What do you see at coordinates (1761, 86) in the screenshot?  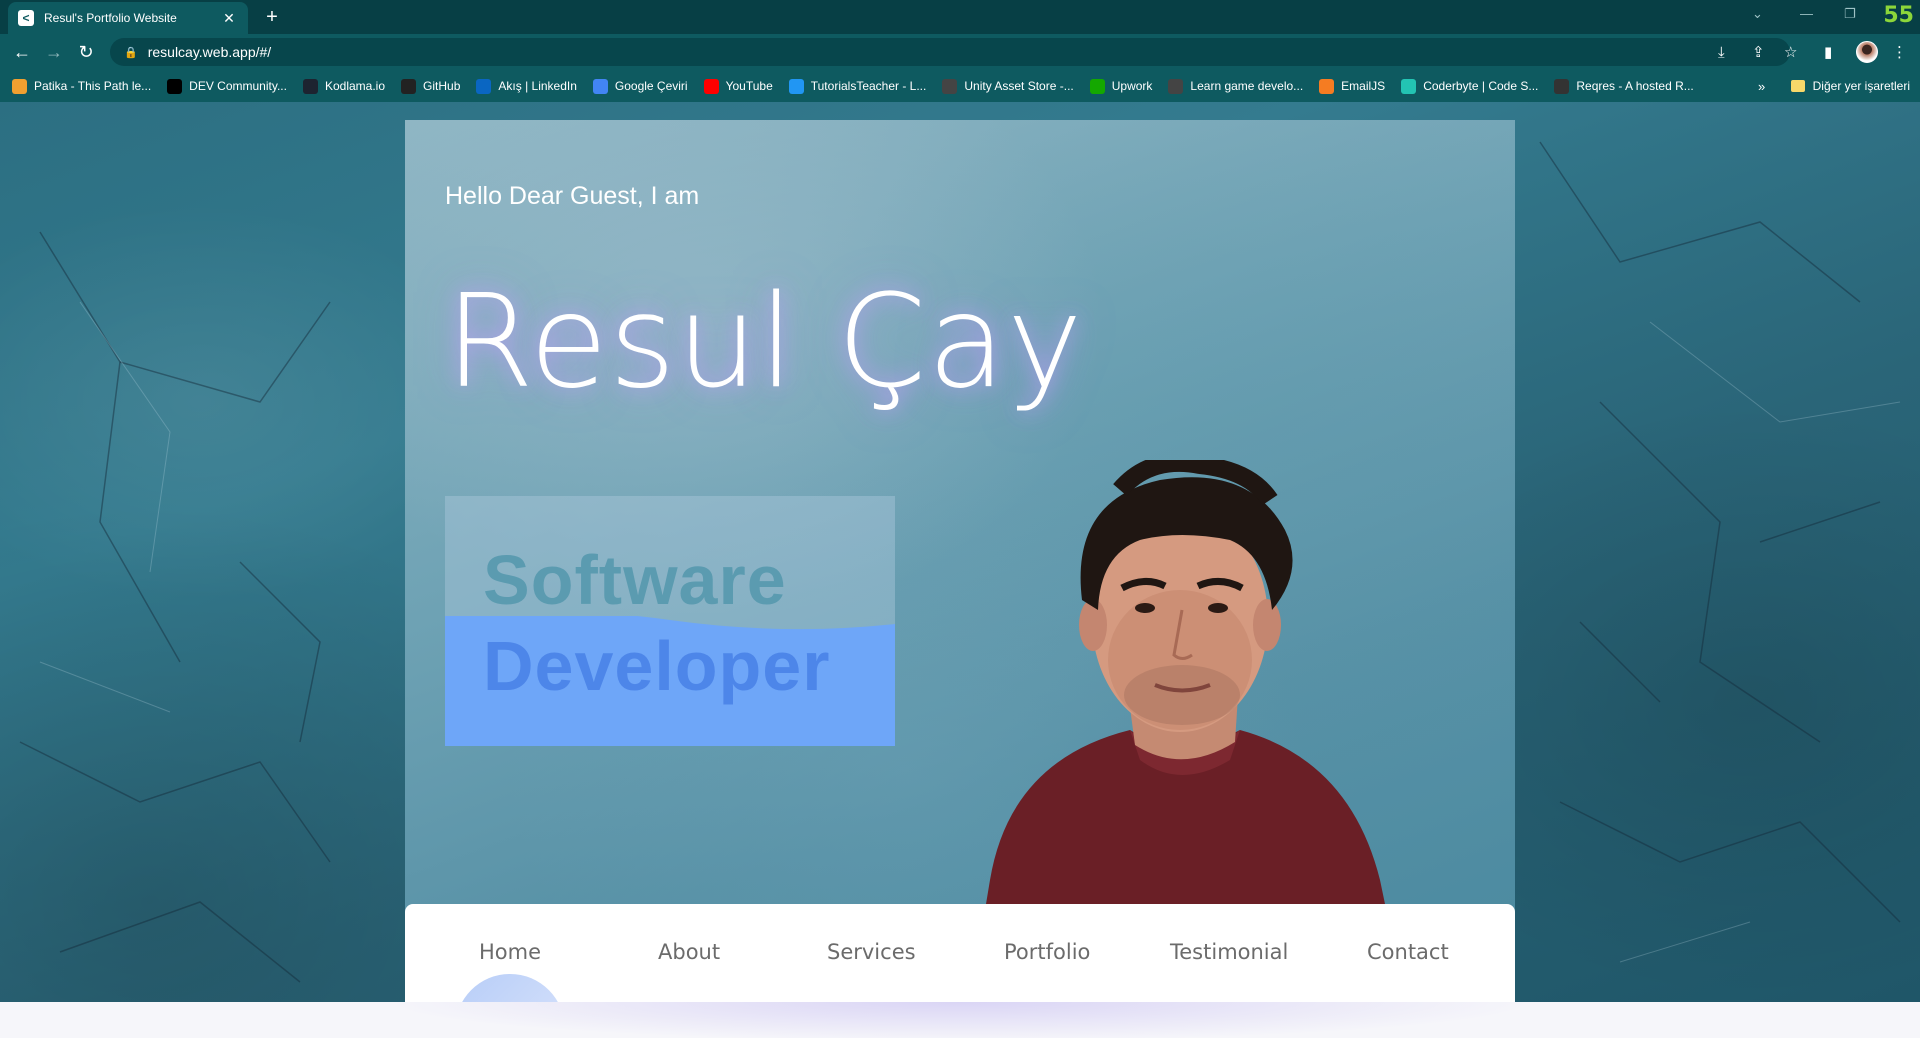 I see `more-bookmarks-button: »` at bounding box center [1761, 86].